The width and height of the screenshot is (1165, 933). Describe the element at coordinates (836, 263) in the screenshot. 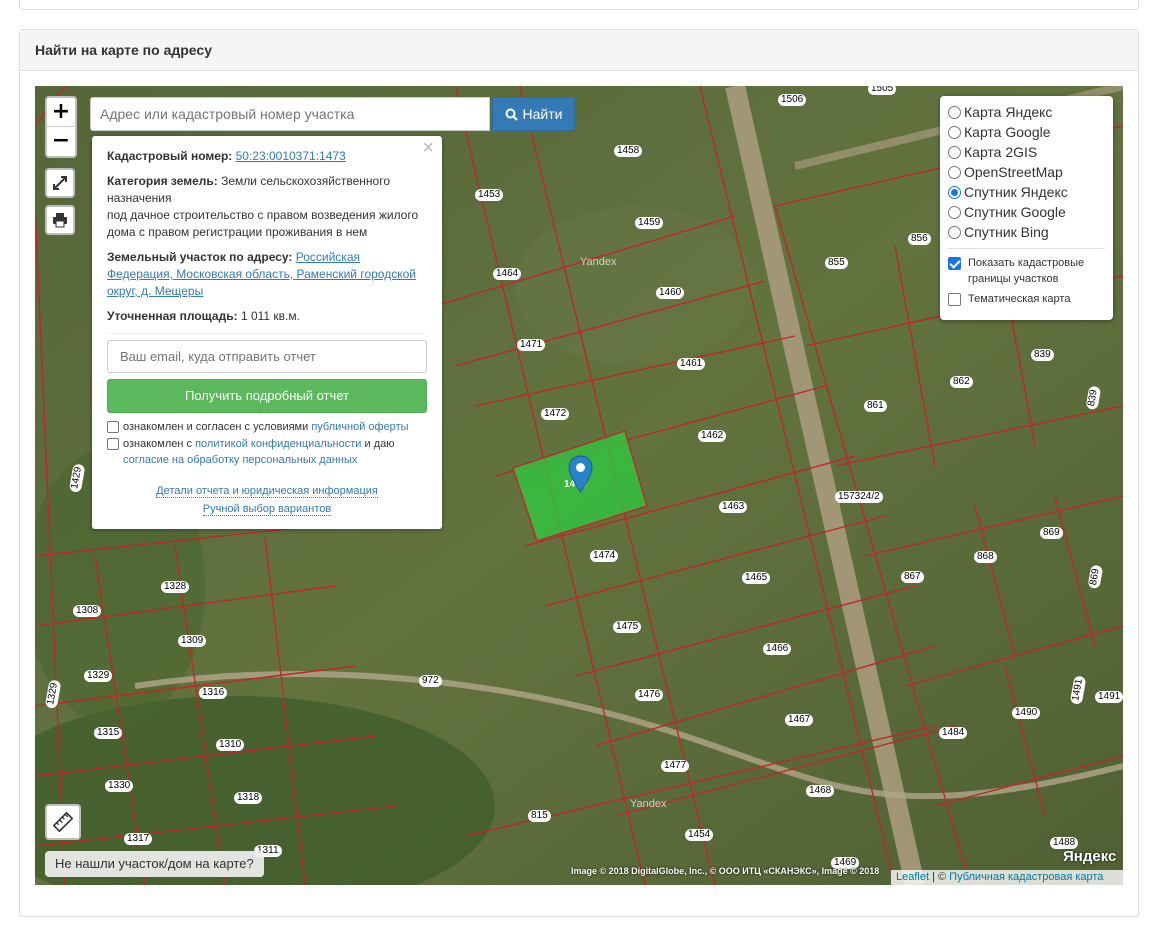

I see `plot-label: 855` at that location.